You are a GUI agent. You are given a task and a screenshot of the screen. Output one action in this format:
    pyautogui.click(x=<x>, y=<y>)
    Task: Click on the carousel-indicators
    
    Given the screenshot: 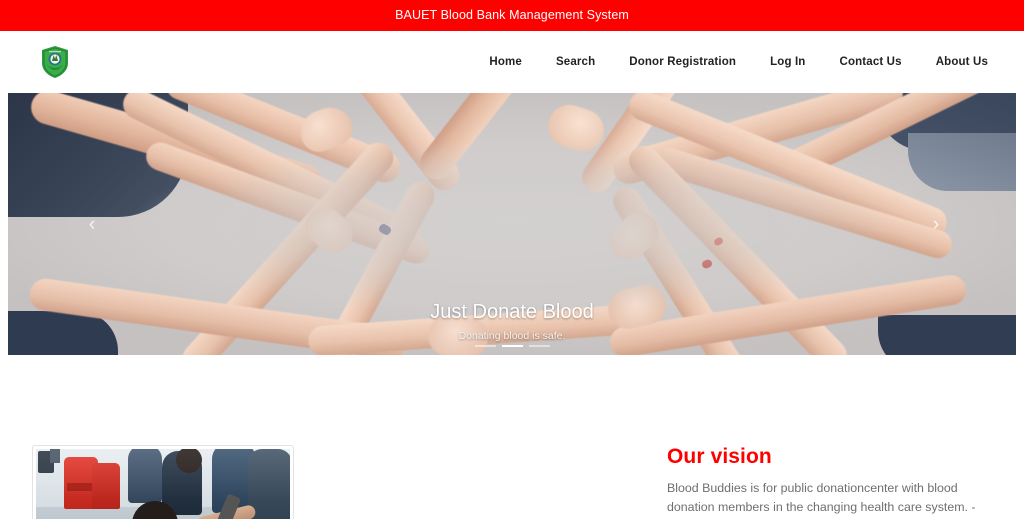 What is the action you would take?
    pyautogui.click(x=512, y=346)
    